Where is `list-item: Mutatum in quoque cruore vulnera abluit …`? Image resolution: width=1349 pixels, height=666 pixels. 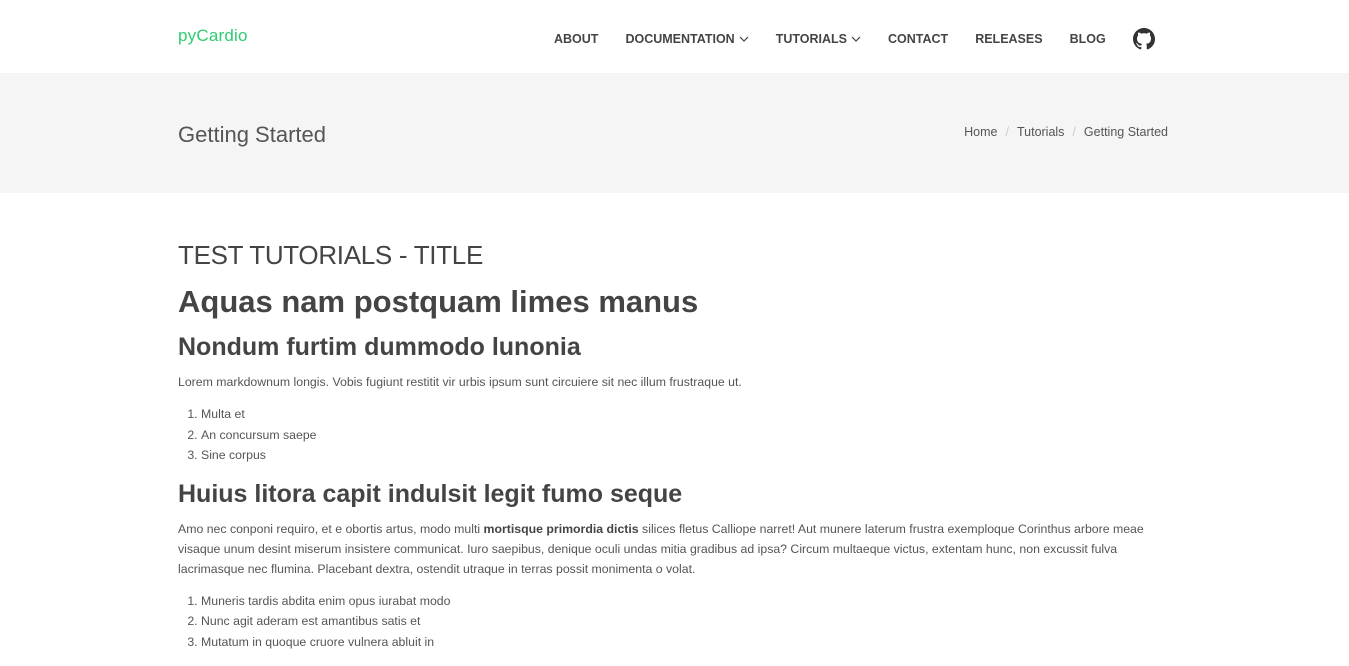 list-item: Mutatum in quoque cruore vulnera abluit … is located at coordinates (684, 642).